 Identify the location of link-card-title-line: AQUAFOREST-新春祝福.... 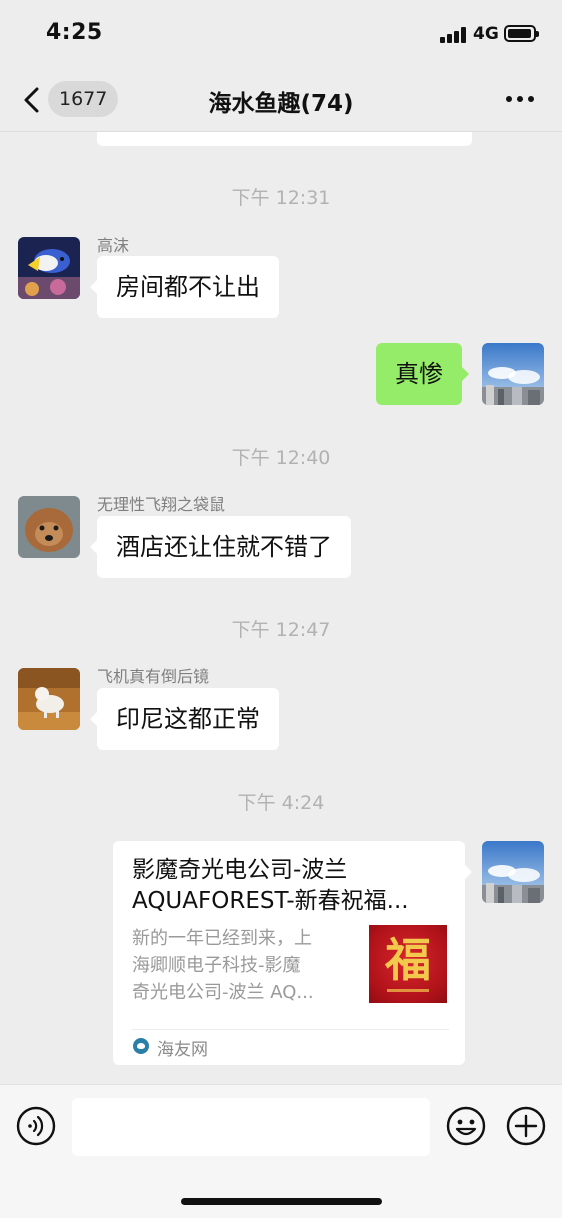
(270, 901).